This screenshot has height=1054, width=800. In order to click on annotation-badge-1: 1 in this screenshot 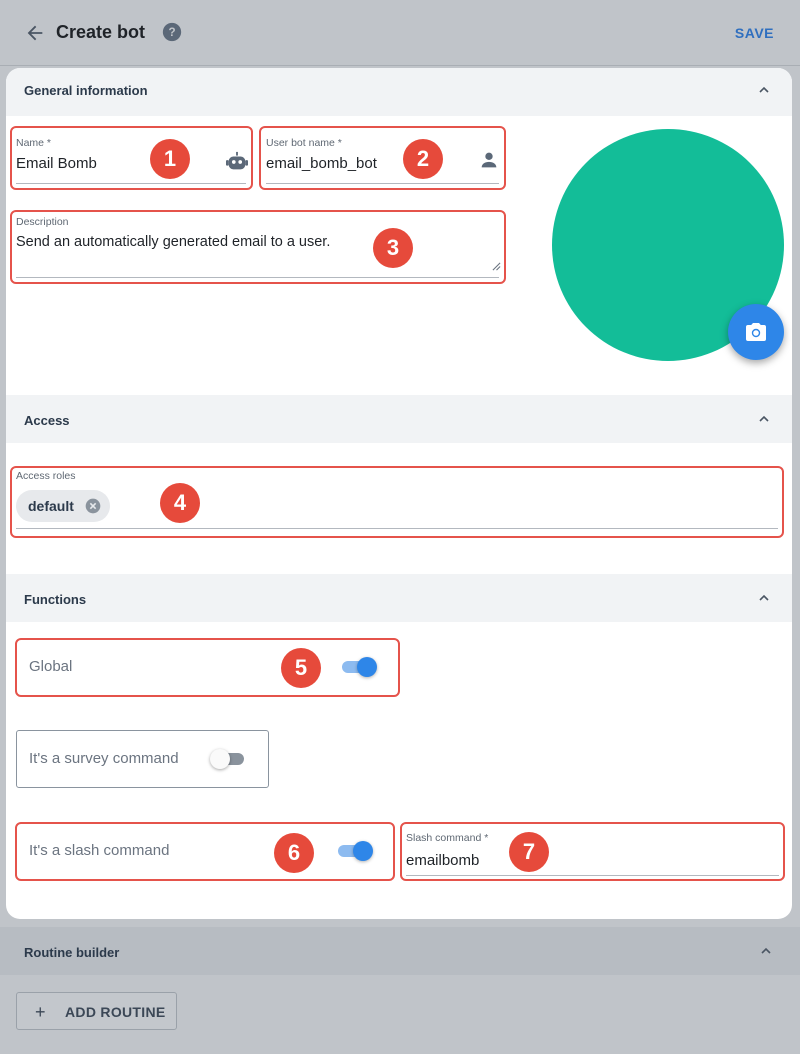, I will do `click(170, 159)`.